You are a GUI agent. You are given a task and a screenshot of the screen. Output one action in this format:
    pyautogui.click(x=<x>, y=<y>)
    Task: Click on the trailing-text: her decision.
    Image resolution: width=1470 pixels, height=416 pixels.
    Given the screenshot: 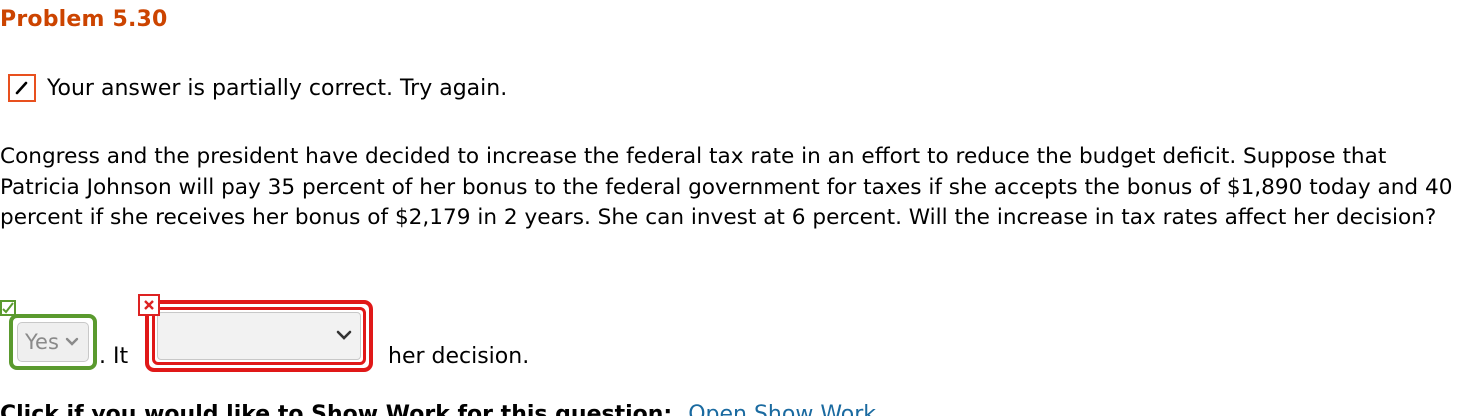 What is the action you would take?
    pyautogui.click(x=459, y=356)
    